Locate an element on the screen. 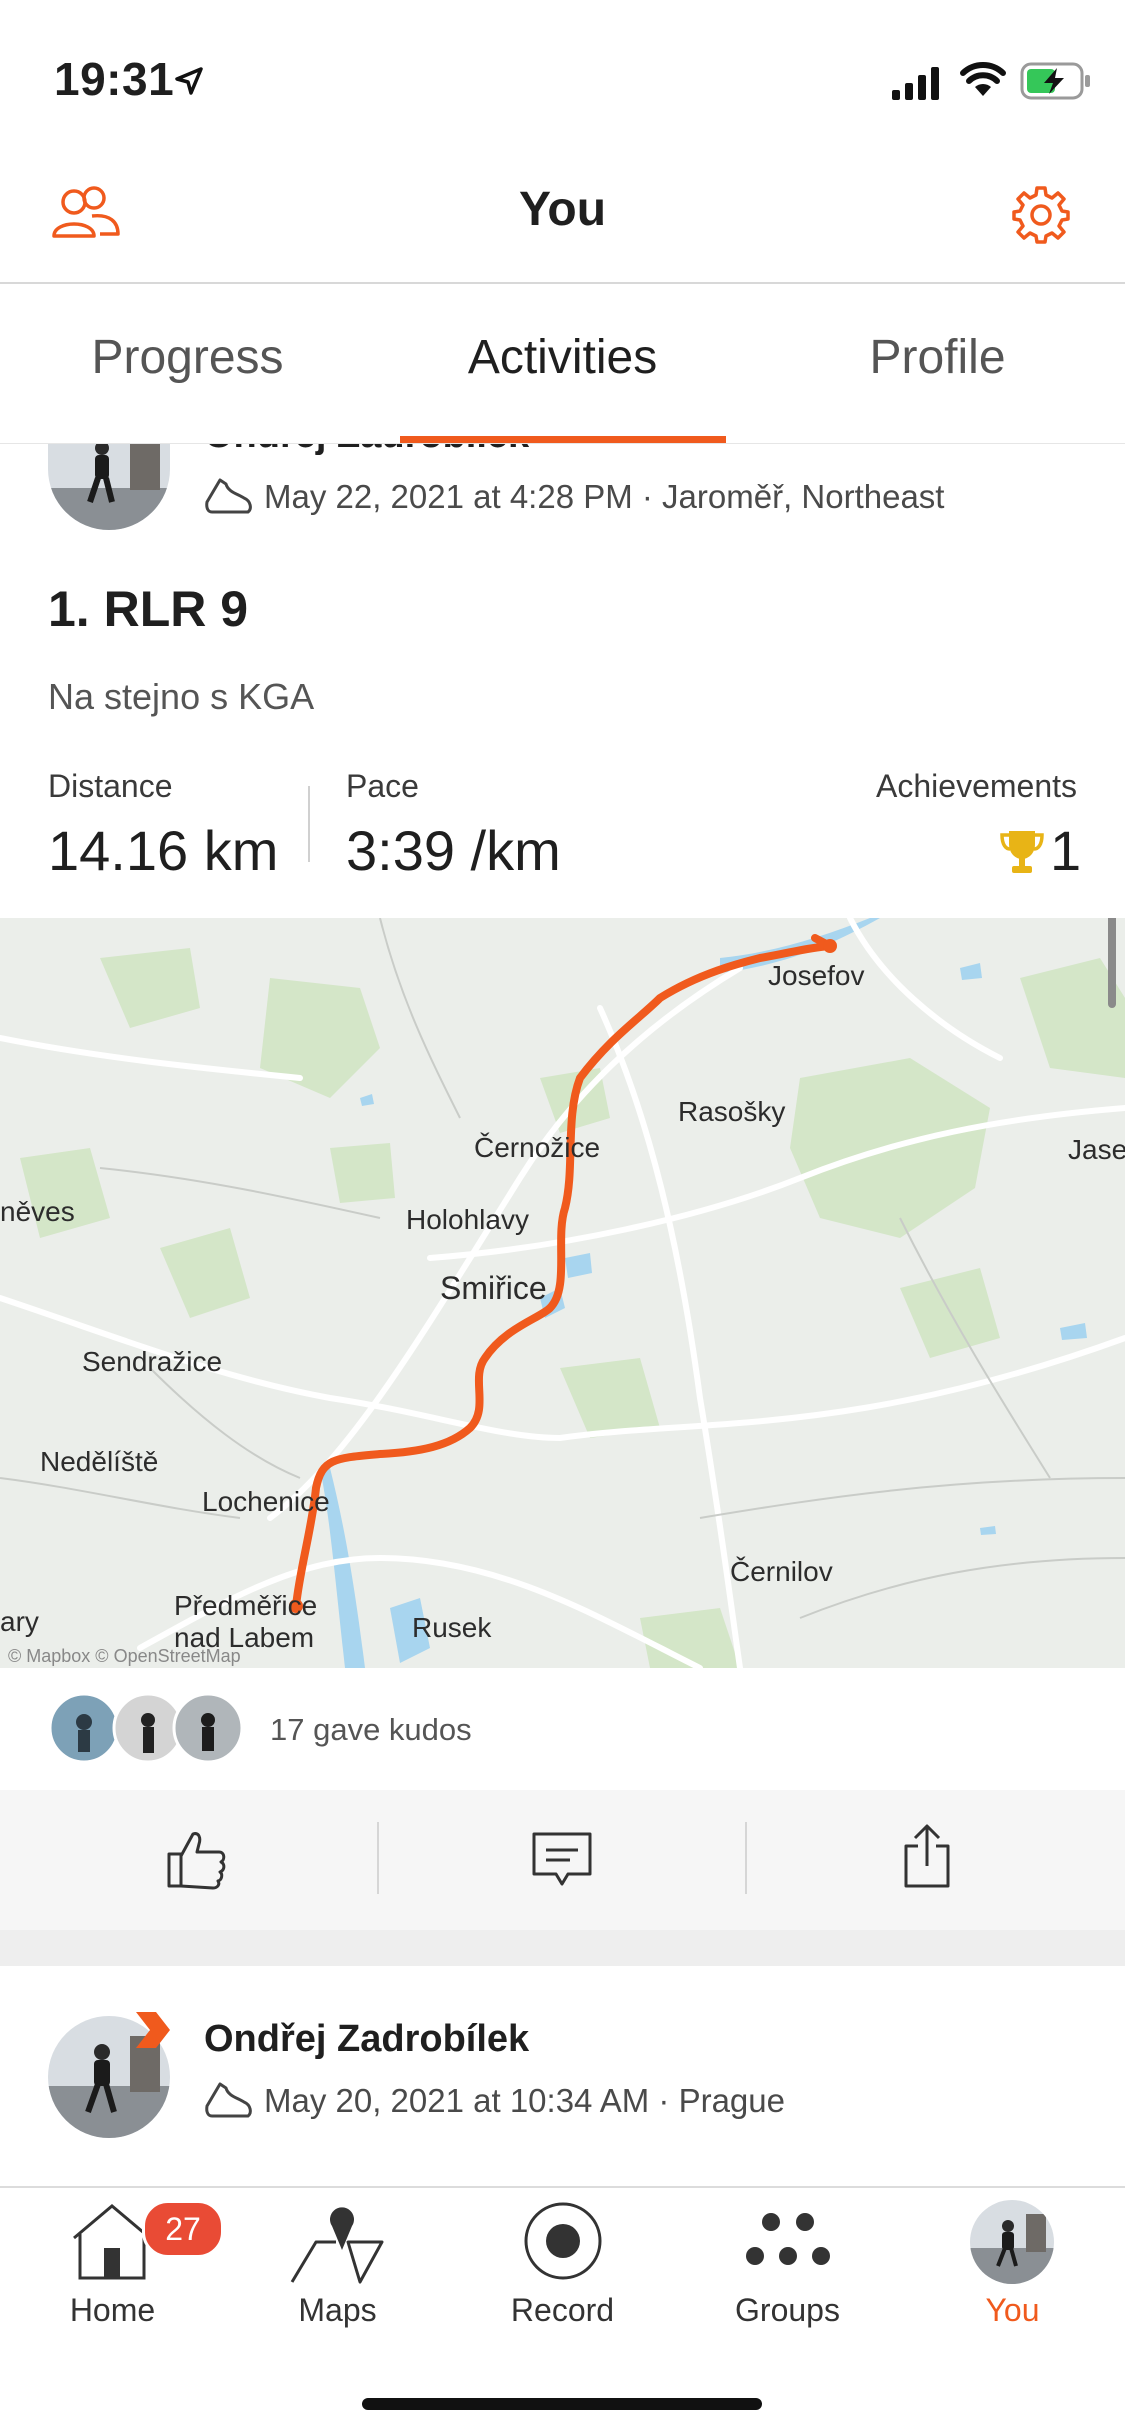 The height and width of the screenshot is (2436, 1125). battery-charging-icon is located at coordinates (1055, 81).